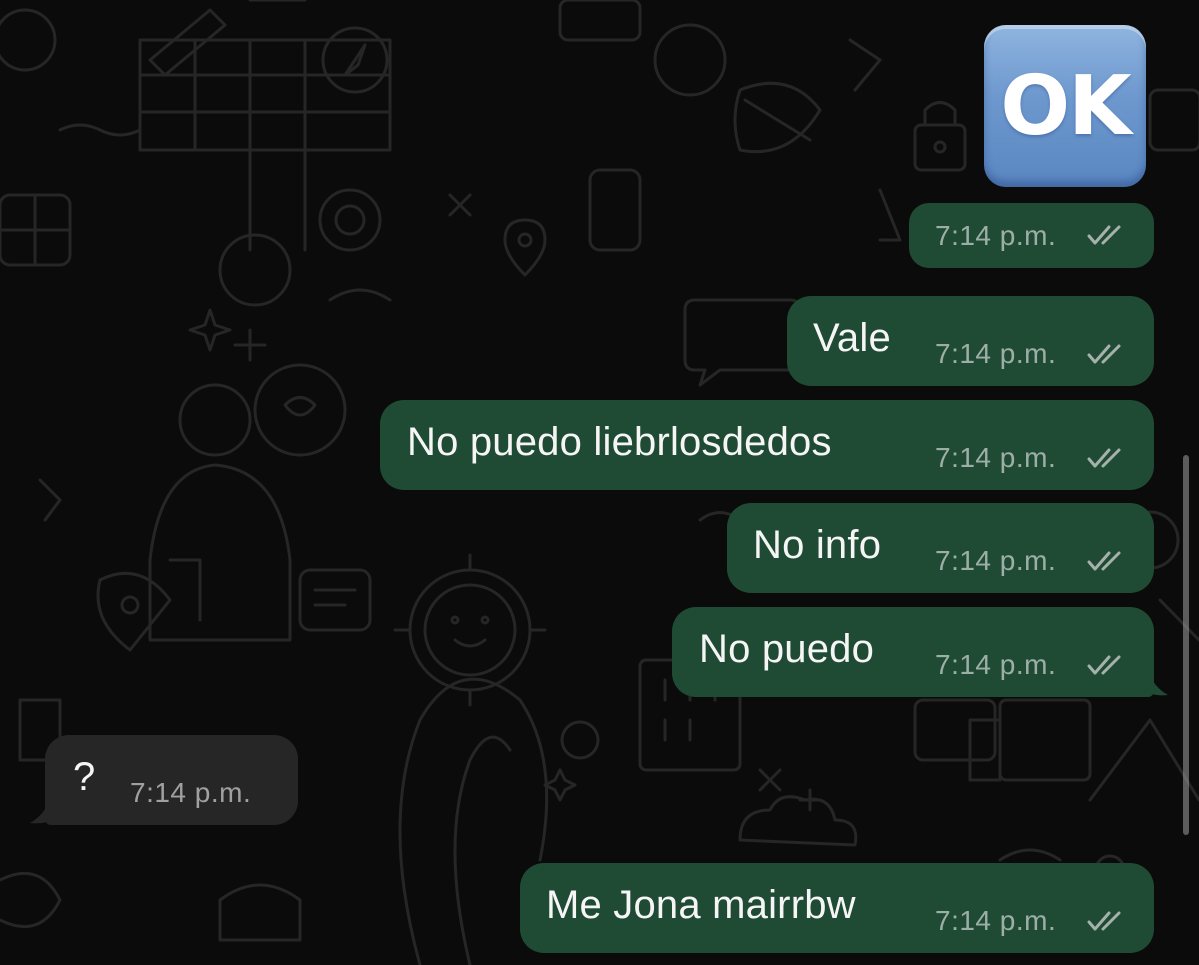  I want to click on message-text: No puedo, so click(787, 649).